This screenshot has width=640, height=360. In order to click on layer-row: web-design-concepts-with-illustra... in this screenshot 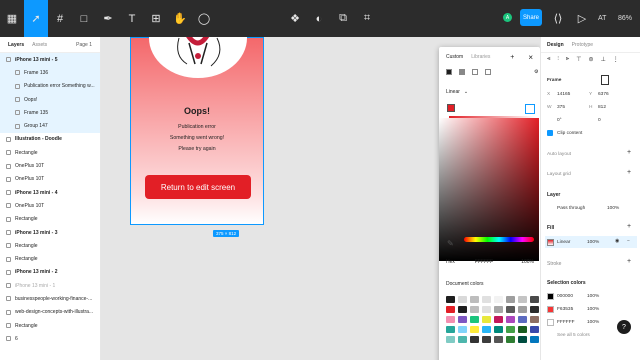, I will do `click(50, 312)`.